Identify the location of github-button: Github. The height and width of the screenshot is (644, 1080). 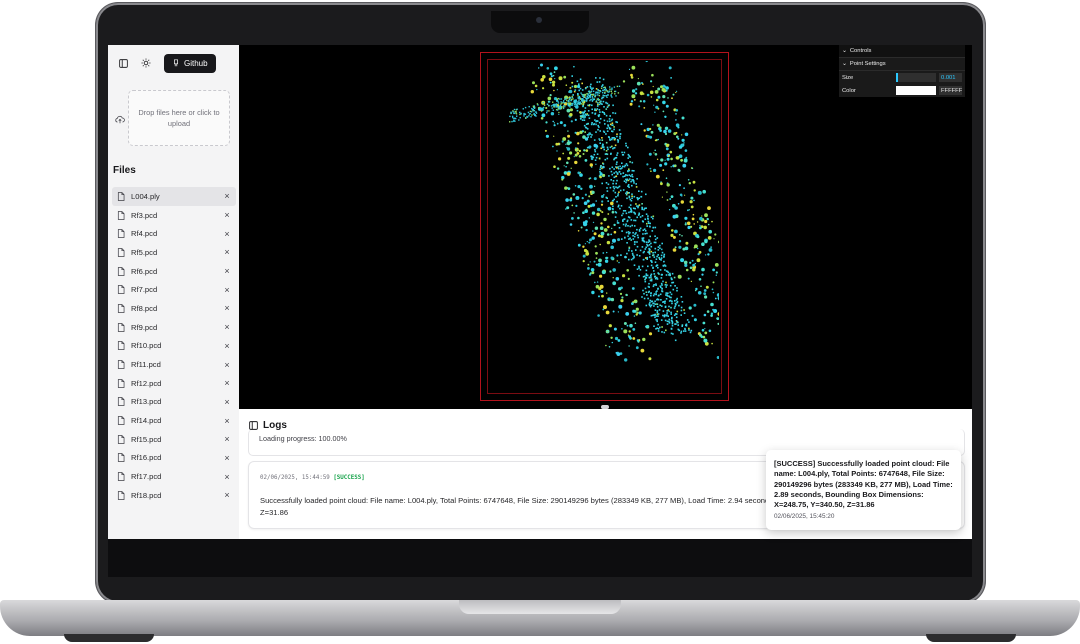
(190, 63).